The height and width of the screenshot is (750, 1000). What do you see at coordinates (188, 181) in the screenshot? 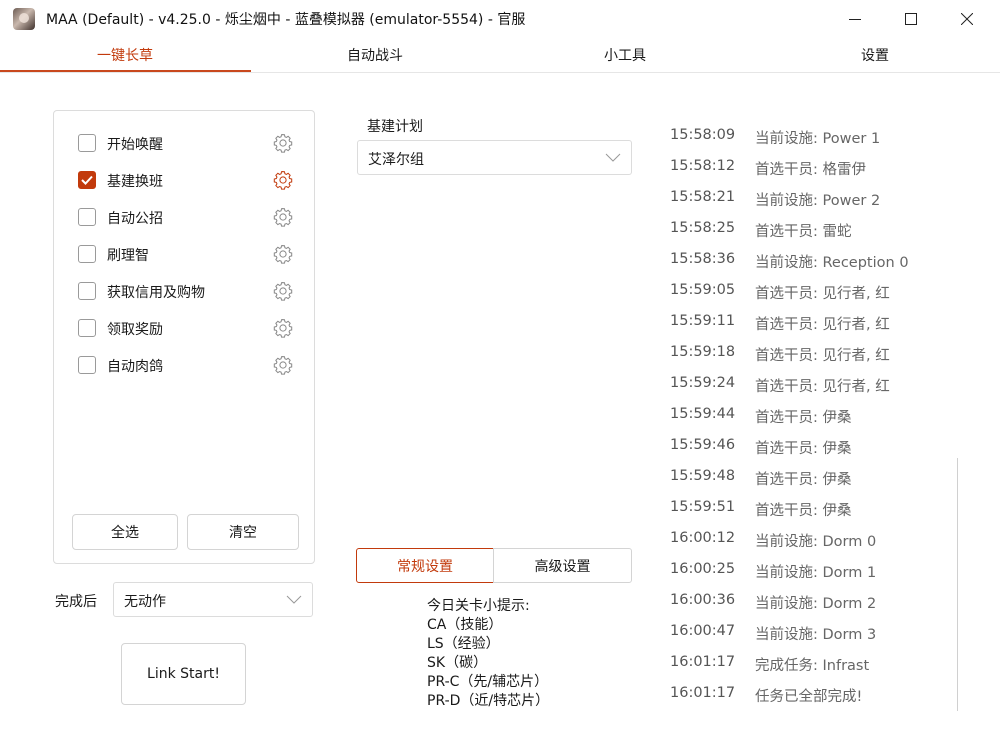
I see `task-item-infrast: 基建换班` at bounding box center [188, 181].